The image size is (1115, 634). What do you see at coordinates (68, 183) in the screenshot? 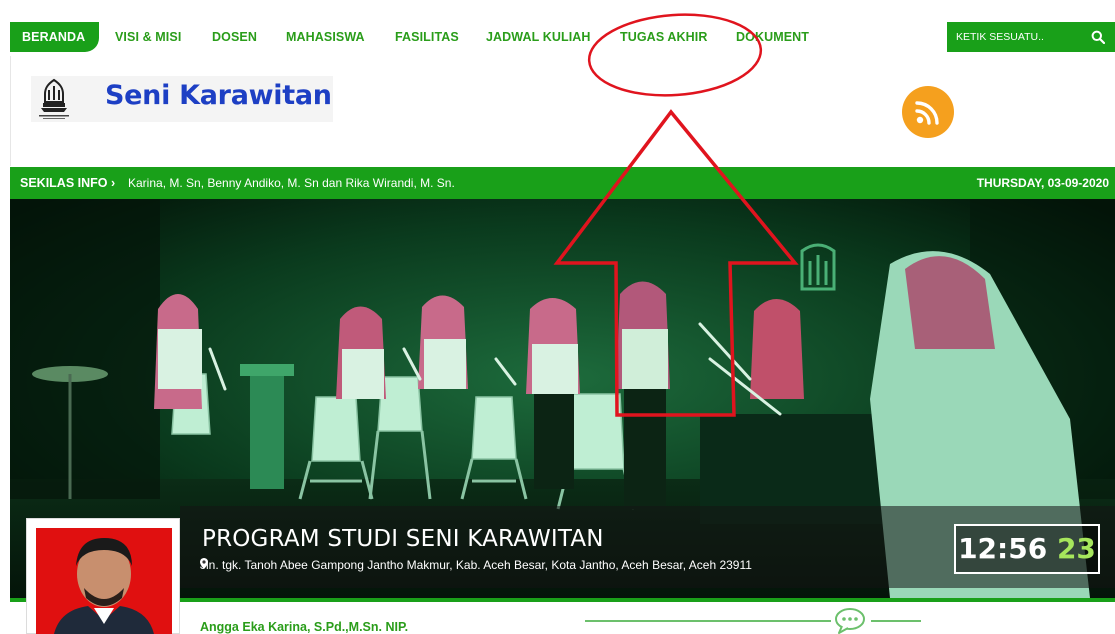
I see `ticker-label: SEKILAS INFO ›` at bounding box center [68, 183].